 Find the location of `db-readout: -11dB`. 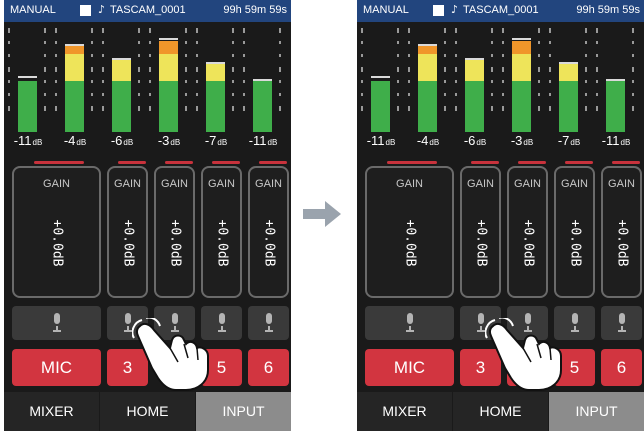

db-readout: -11dB is located at coordinates (28, 140).